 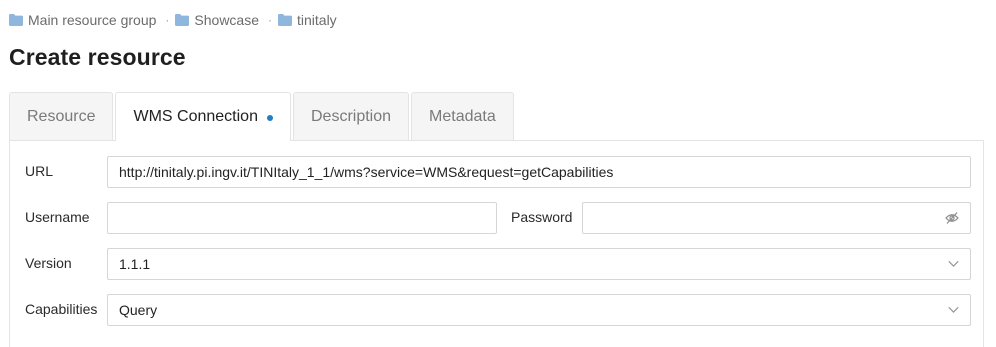 I want to click on url-input, so click(x=539, y=172).